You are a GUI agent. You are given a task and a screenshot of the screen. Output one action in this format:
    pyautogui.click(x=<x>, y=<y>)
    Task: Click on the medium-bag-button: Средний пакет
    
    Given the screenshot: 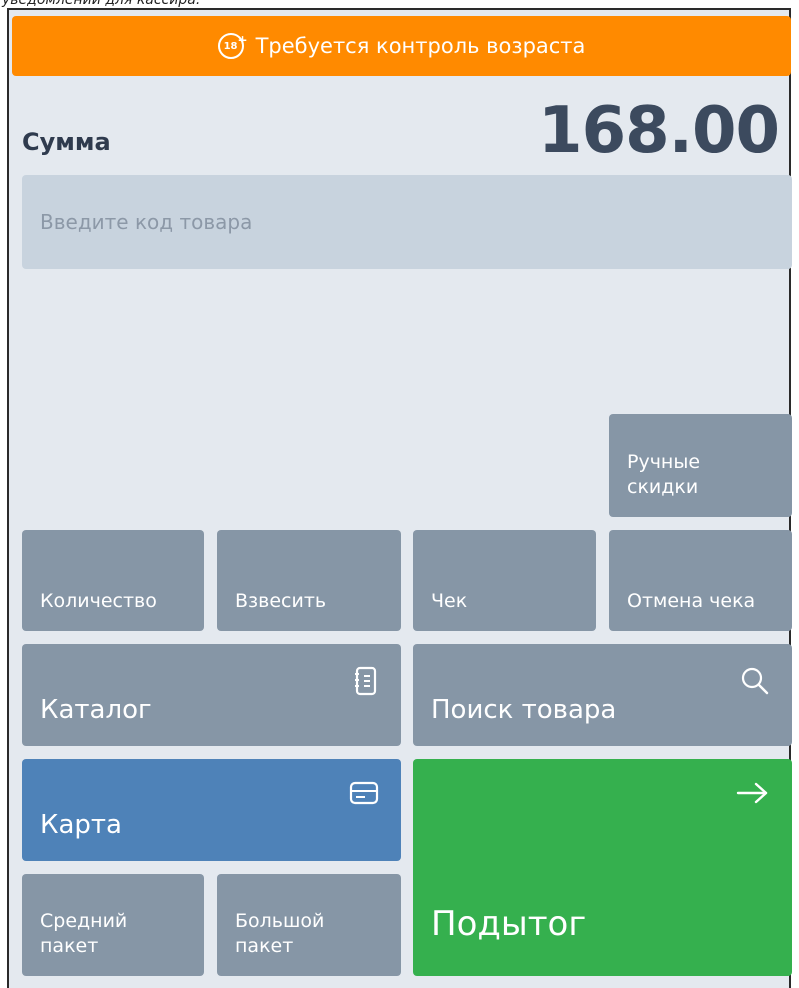 What is the action you would take?
    pyautogui.click(x=113, y=925)
    